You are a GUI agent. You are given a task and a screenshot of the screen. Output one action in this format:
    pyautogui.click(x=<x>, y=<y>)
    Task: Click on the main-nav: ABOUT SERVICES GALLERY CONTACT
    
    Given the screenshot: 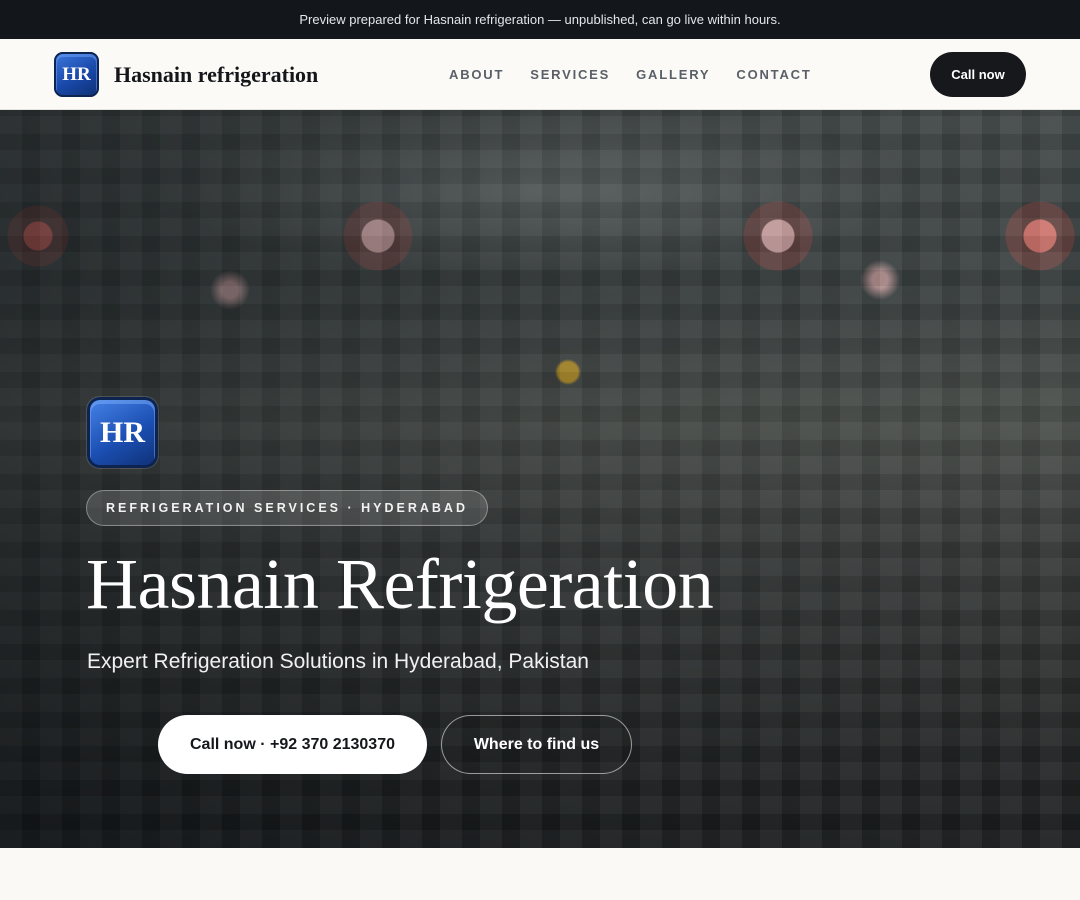 What is the action you would take?
    pyautogui.click(x=643, y=74)
    